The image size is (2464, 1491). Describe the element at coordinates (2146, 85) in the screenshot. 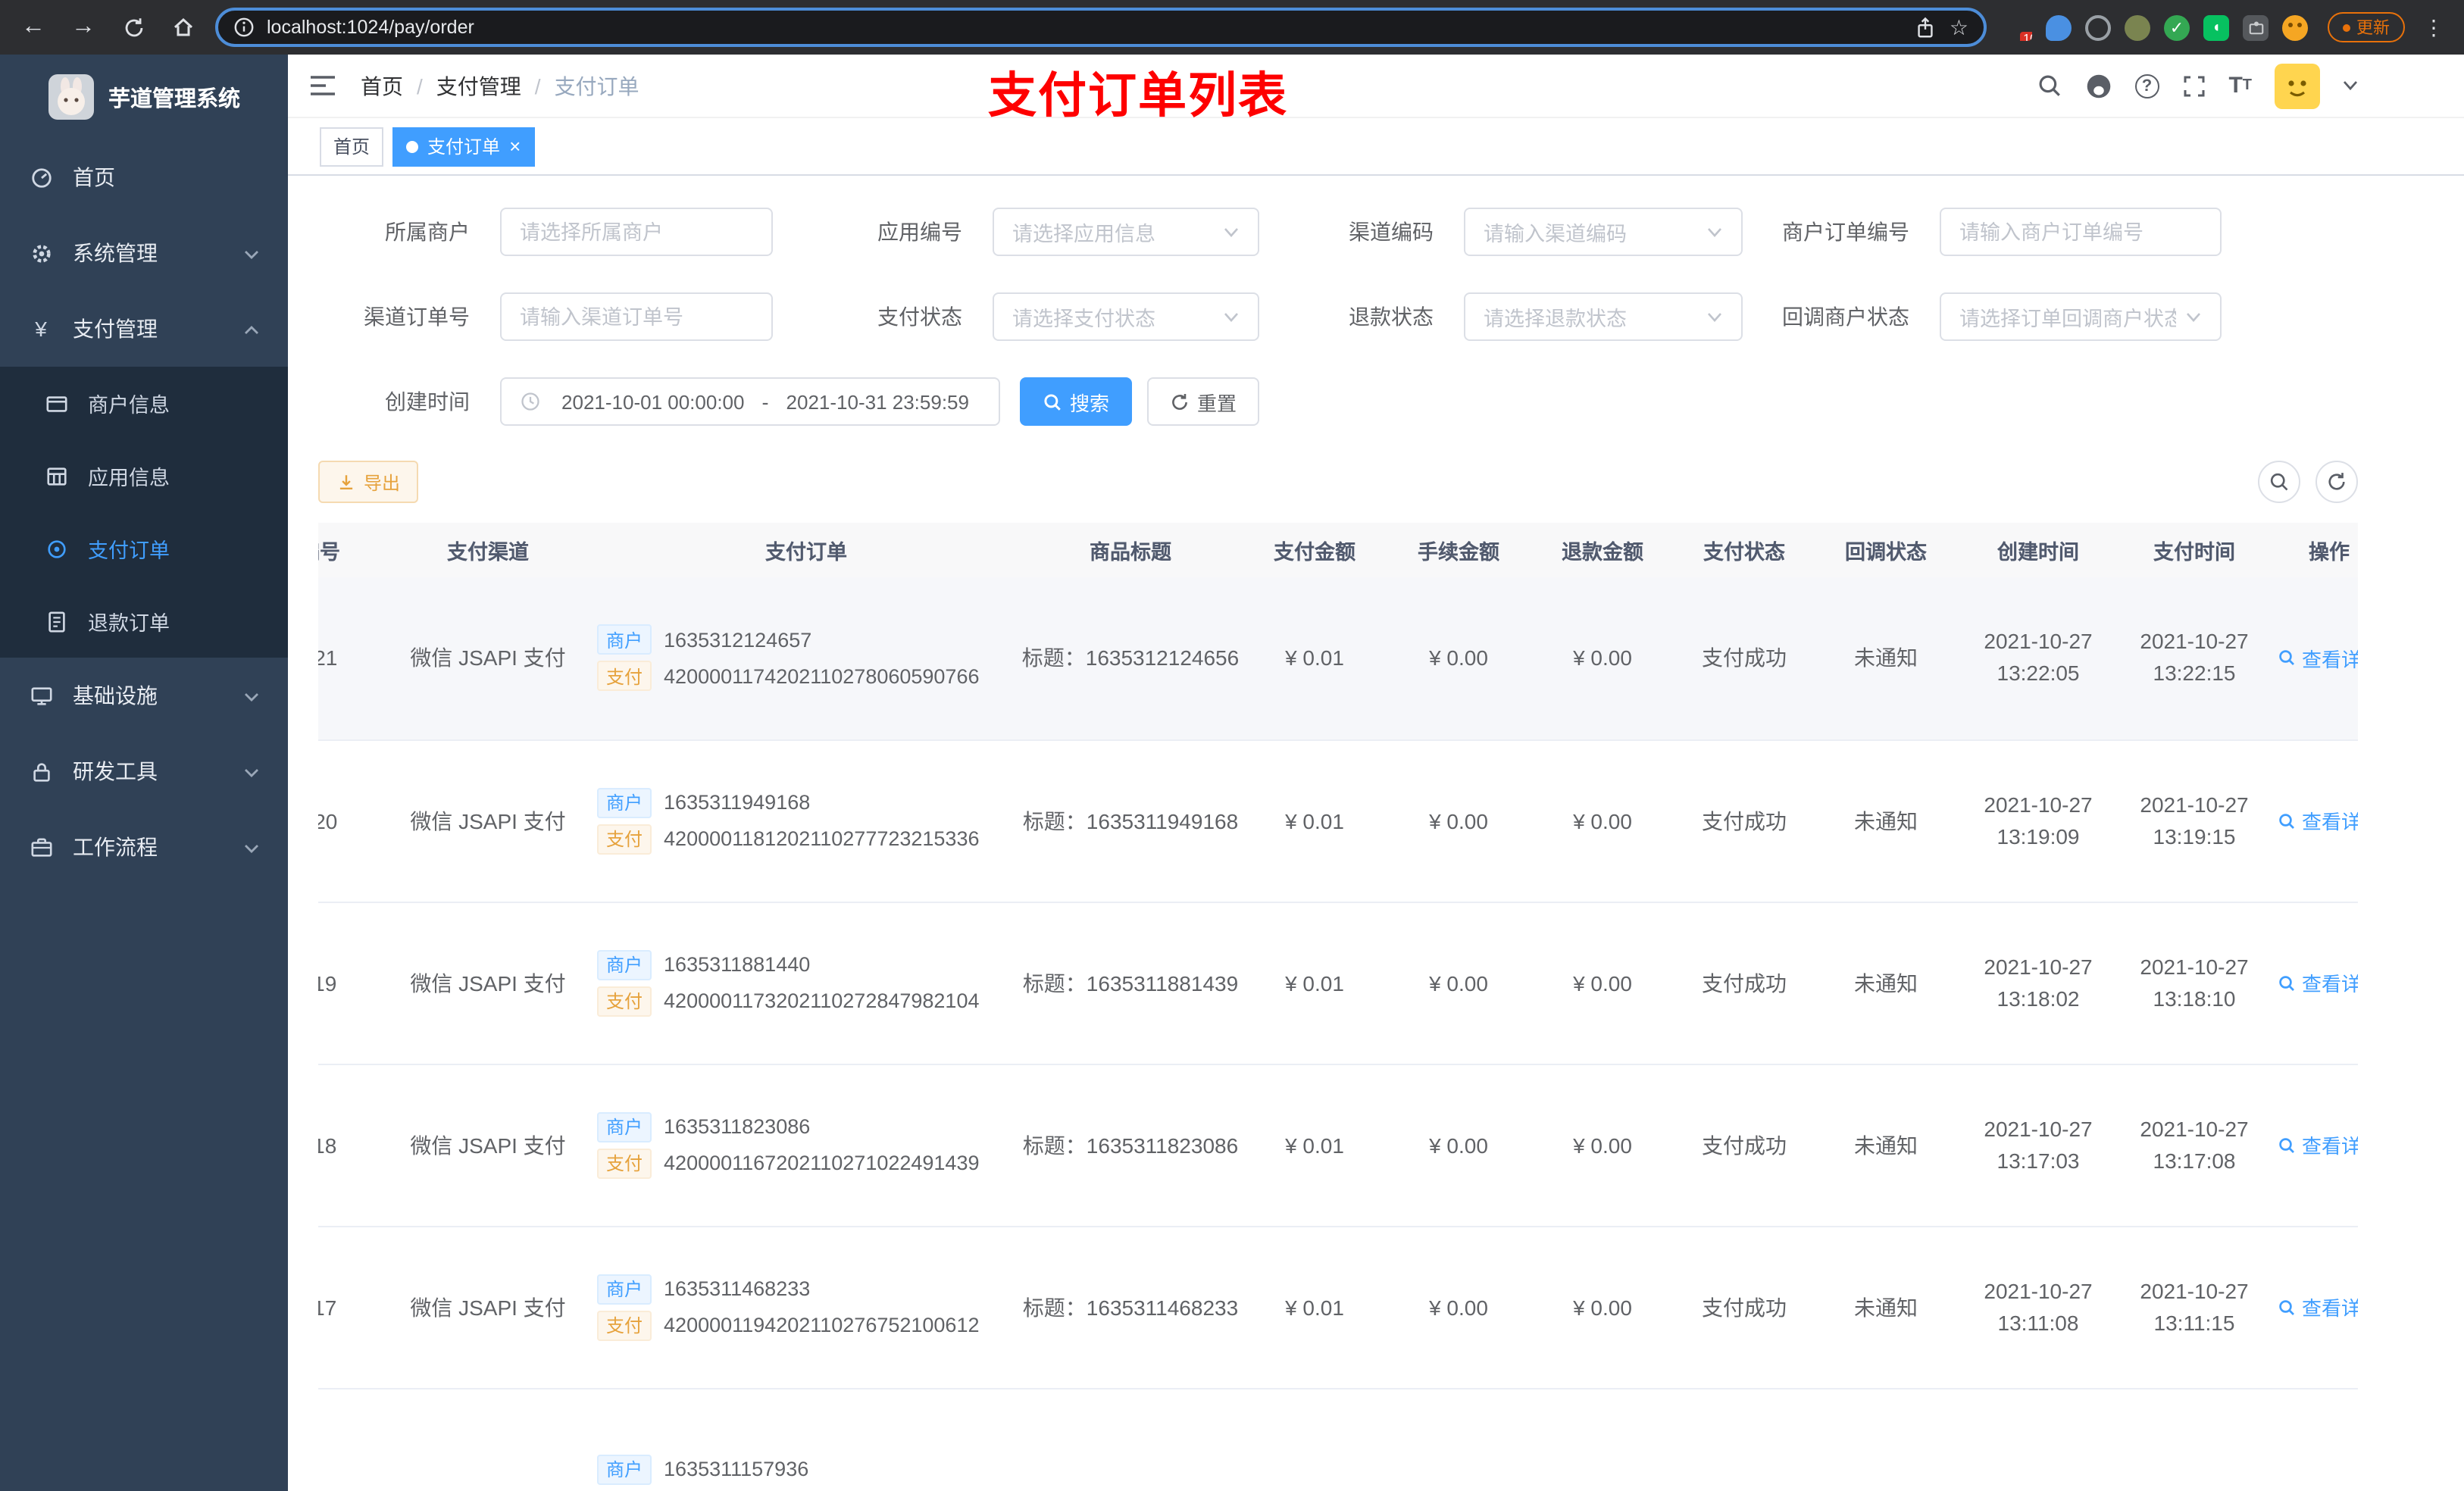

I see `help-button: ?` at that location.